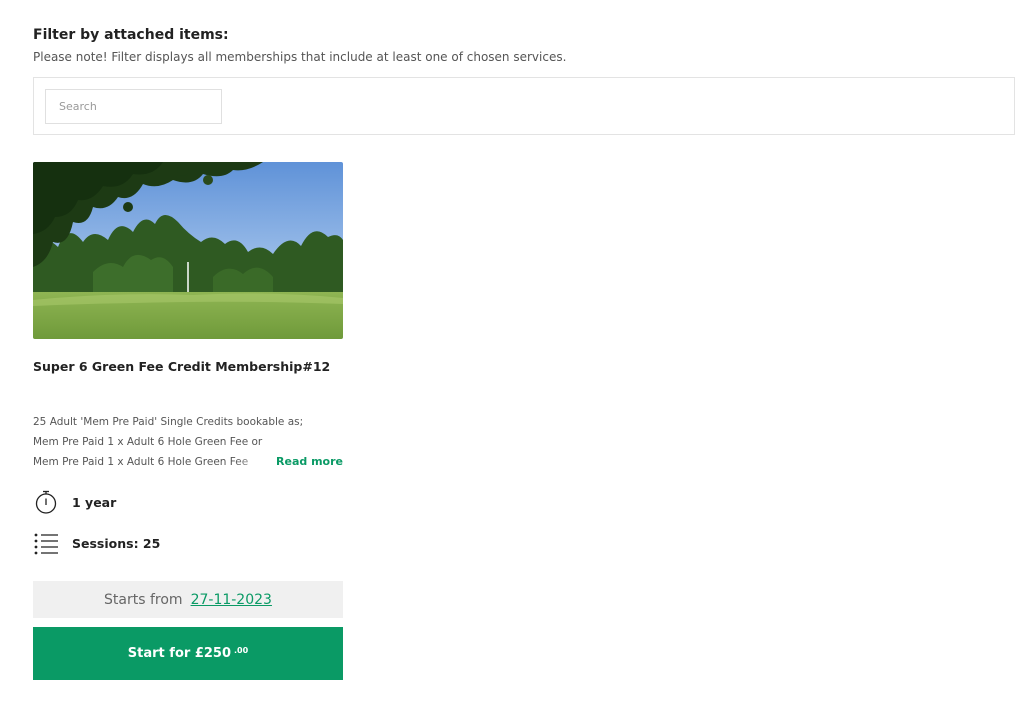 Image resolution: width=1024 pixels, height=711 pixels. Describe the element at coordinates (188, 599) in the screenshot. I see `starts-from-box: Starts from 27-11-2023` at that location.